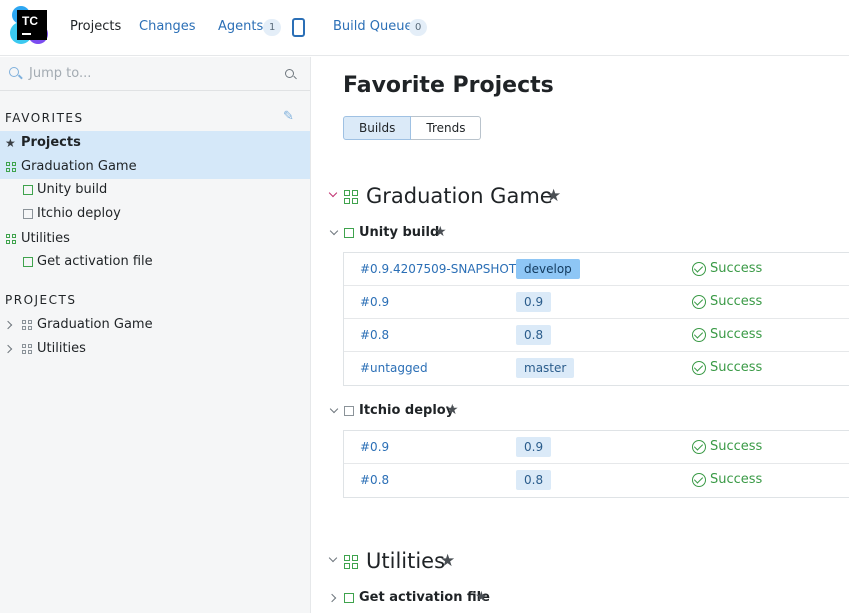 The image size is (849, 613). Describe the element at coordinates (596, 368) in the screenshot. I see `table-row: #untagged master Success` at that location.